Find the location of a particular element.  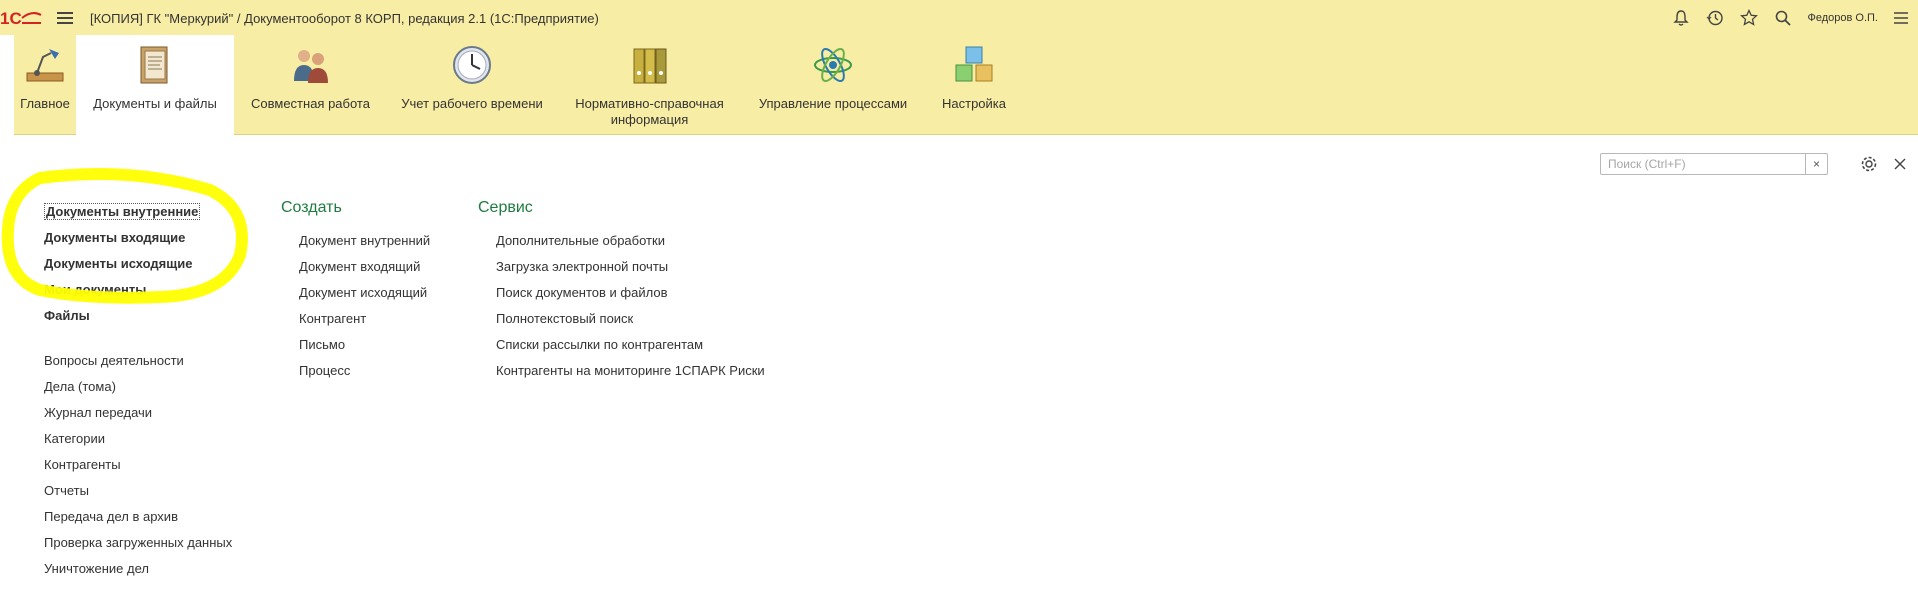

service-mailing-lists: Списки рассылки по контрагентам is located at coordinates (630, 349).